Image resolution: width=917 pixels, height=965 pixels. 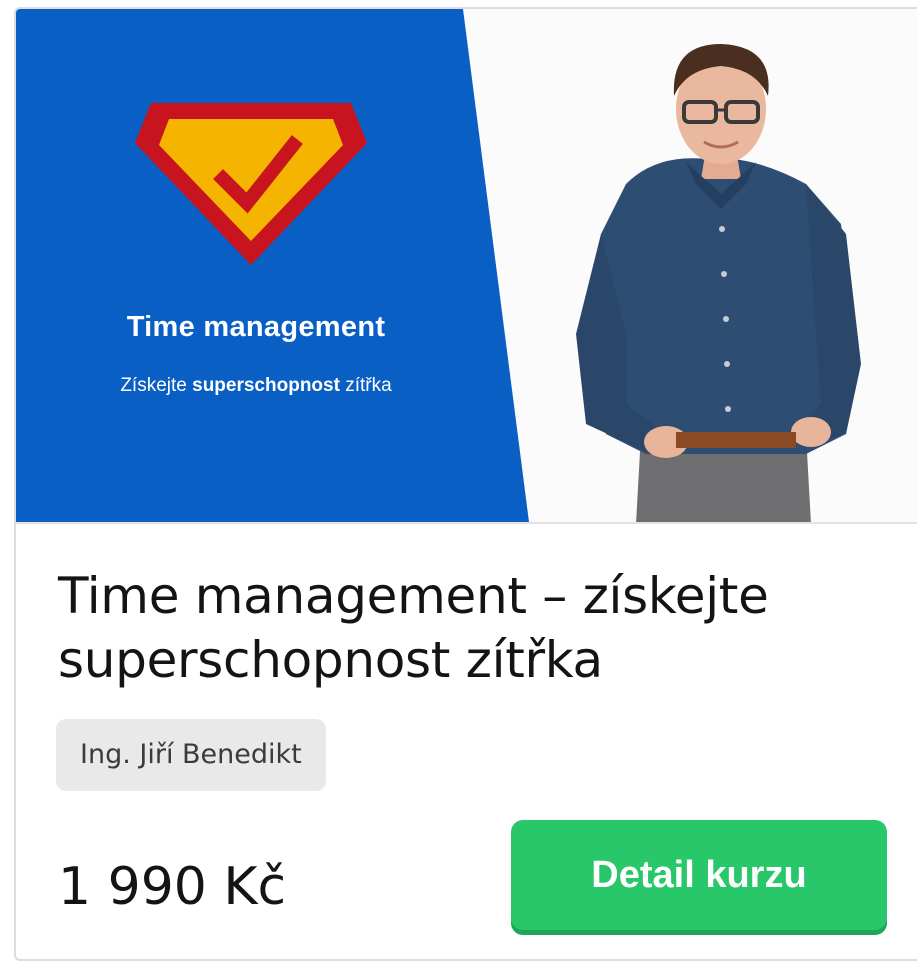 What do you see at coordinates (191, 755) in the screenshot?
I see `author-badge: Ing. Jiří Benedikt` at bounding box center [191, 755].